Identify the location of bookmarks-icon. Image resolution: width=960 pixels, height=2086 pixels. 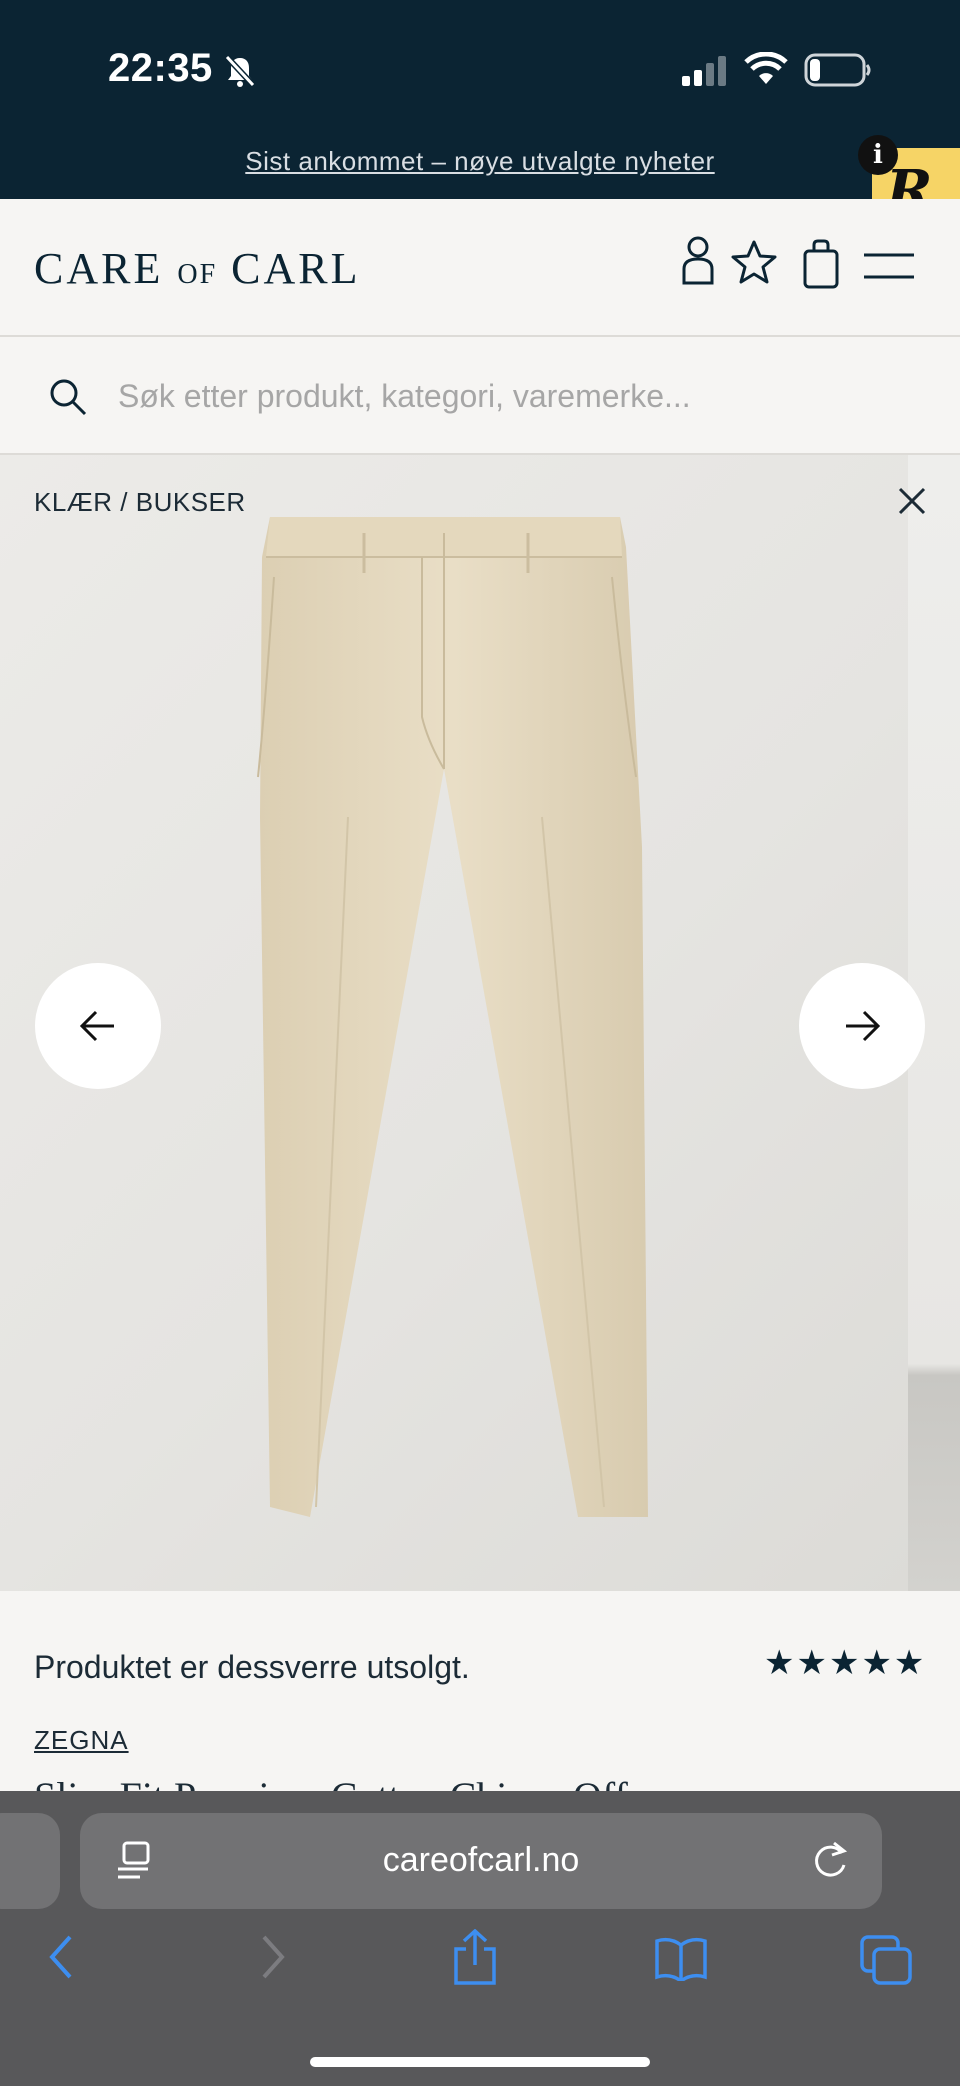
(681, 1959).